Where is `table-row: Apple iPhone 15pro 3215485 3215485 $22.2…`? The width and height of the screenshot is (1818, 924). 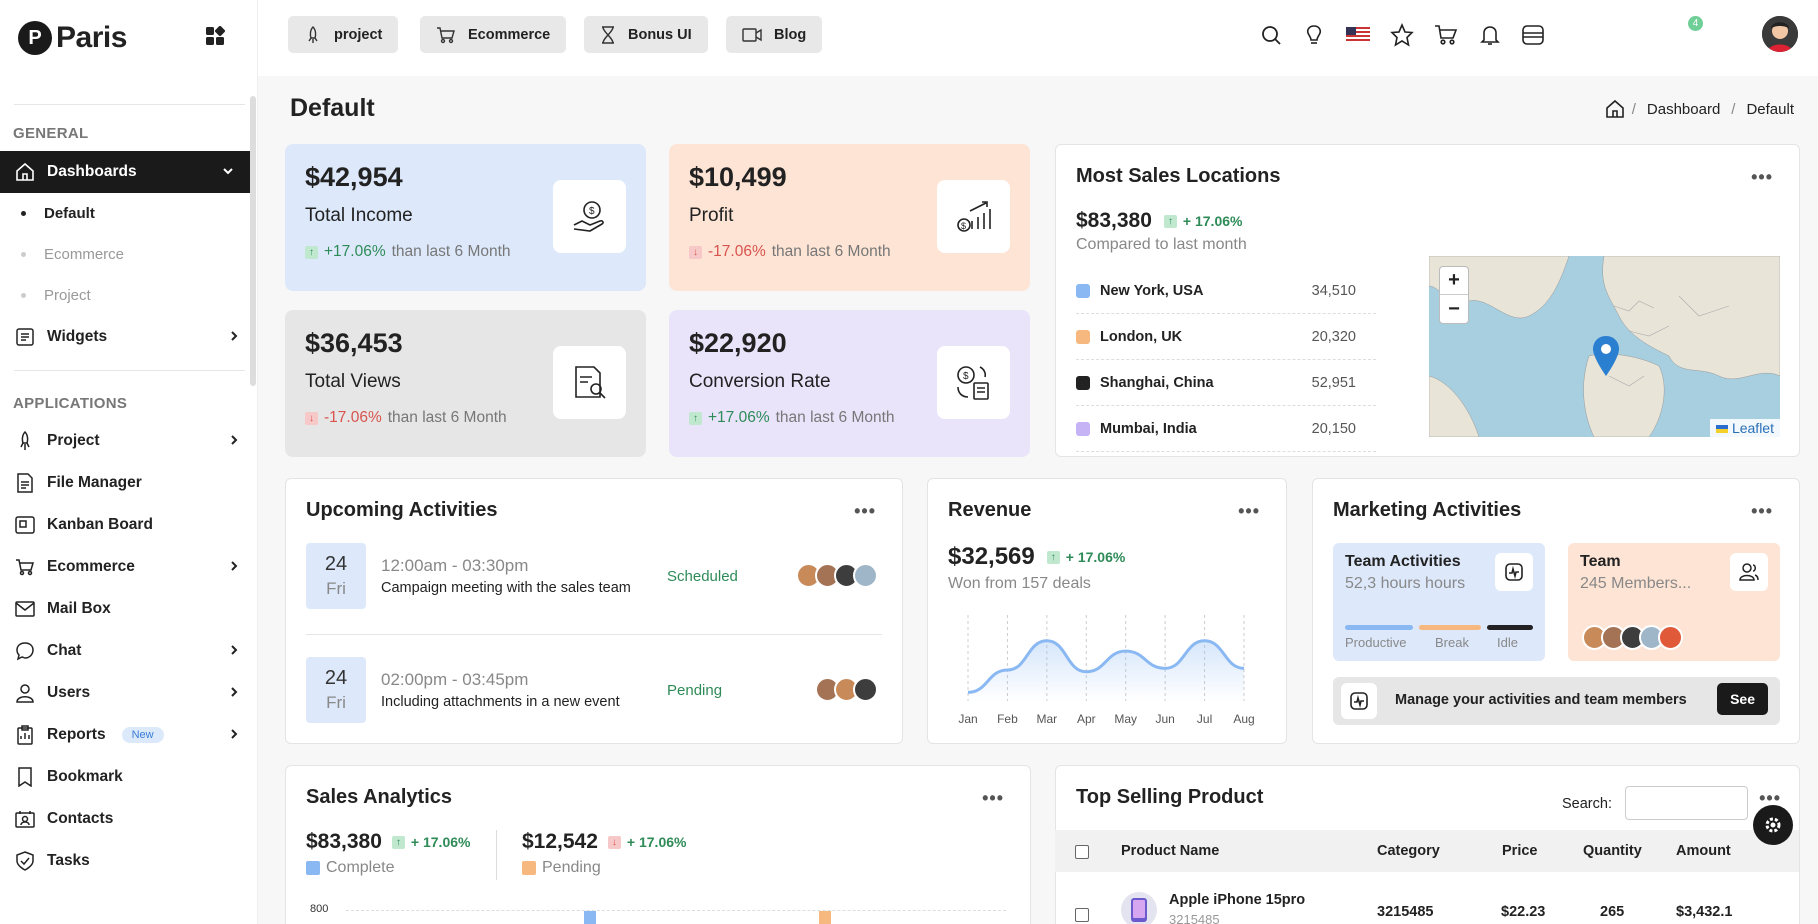
table-row: Apple iPhone 15pro 3215485 3215485 $22.2… is located at coordinates (1427, 898).